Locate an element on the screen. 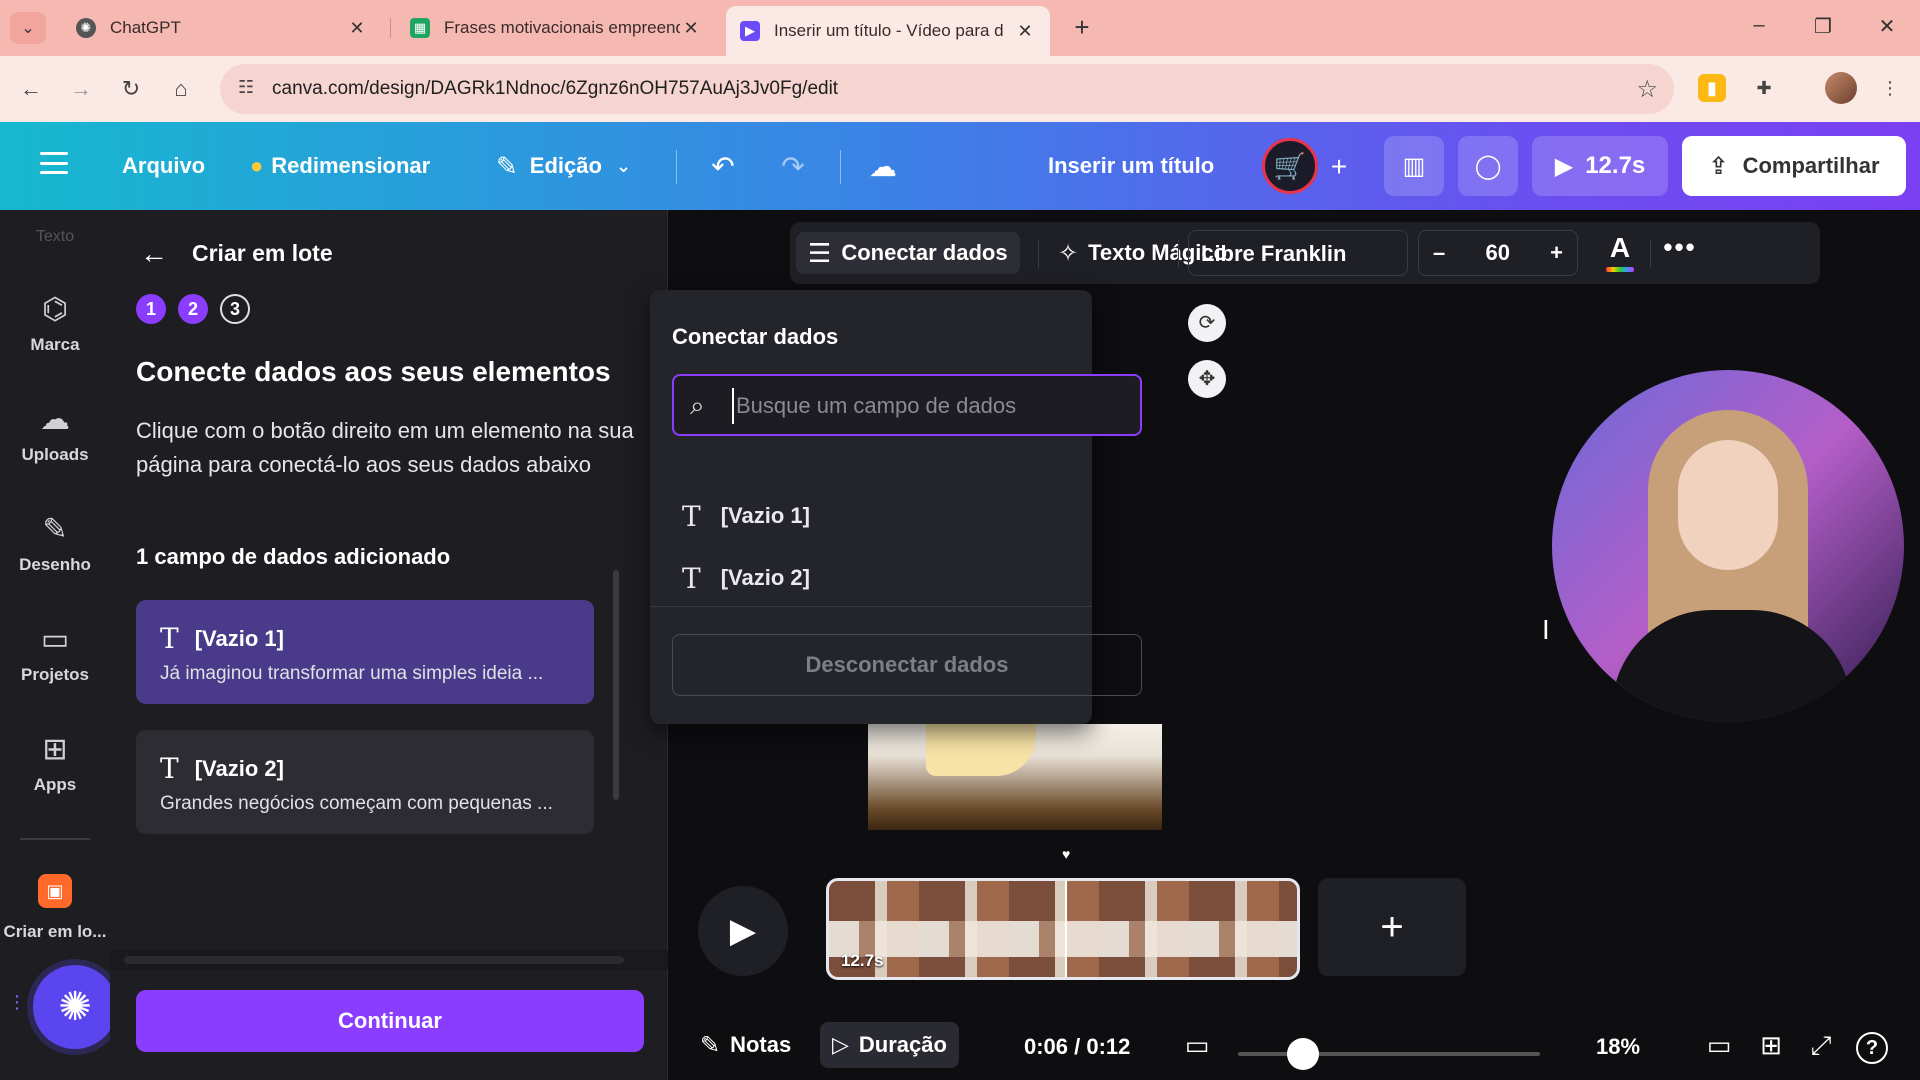  restore-window-icon: ❐ is located at coordinates (1823, 26).